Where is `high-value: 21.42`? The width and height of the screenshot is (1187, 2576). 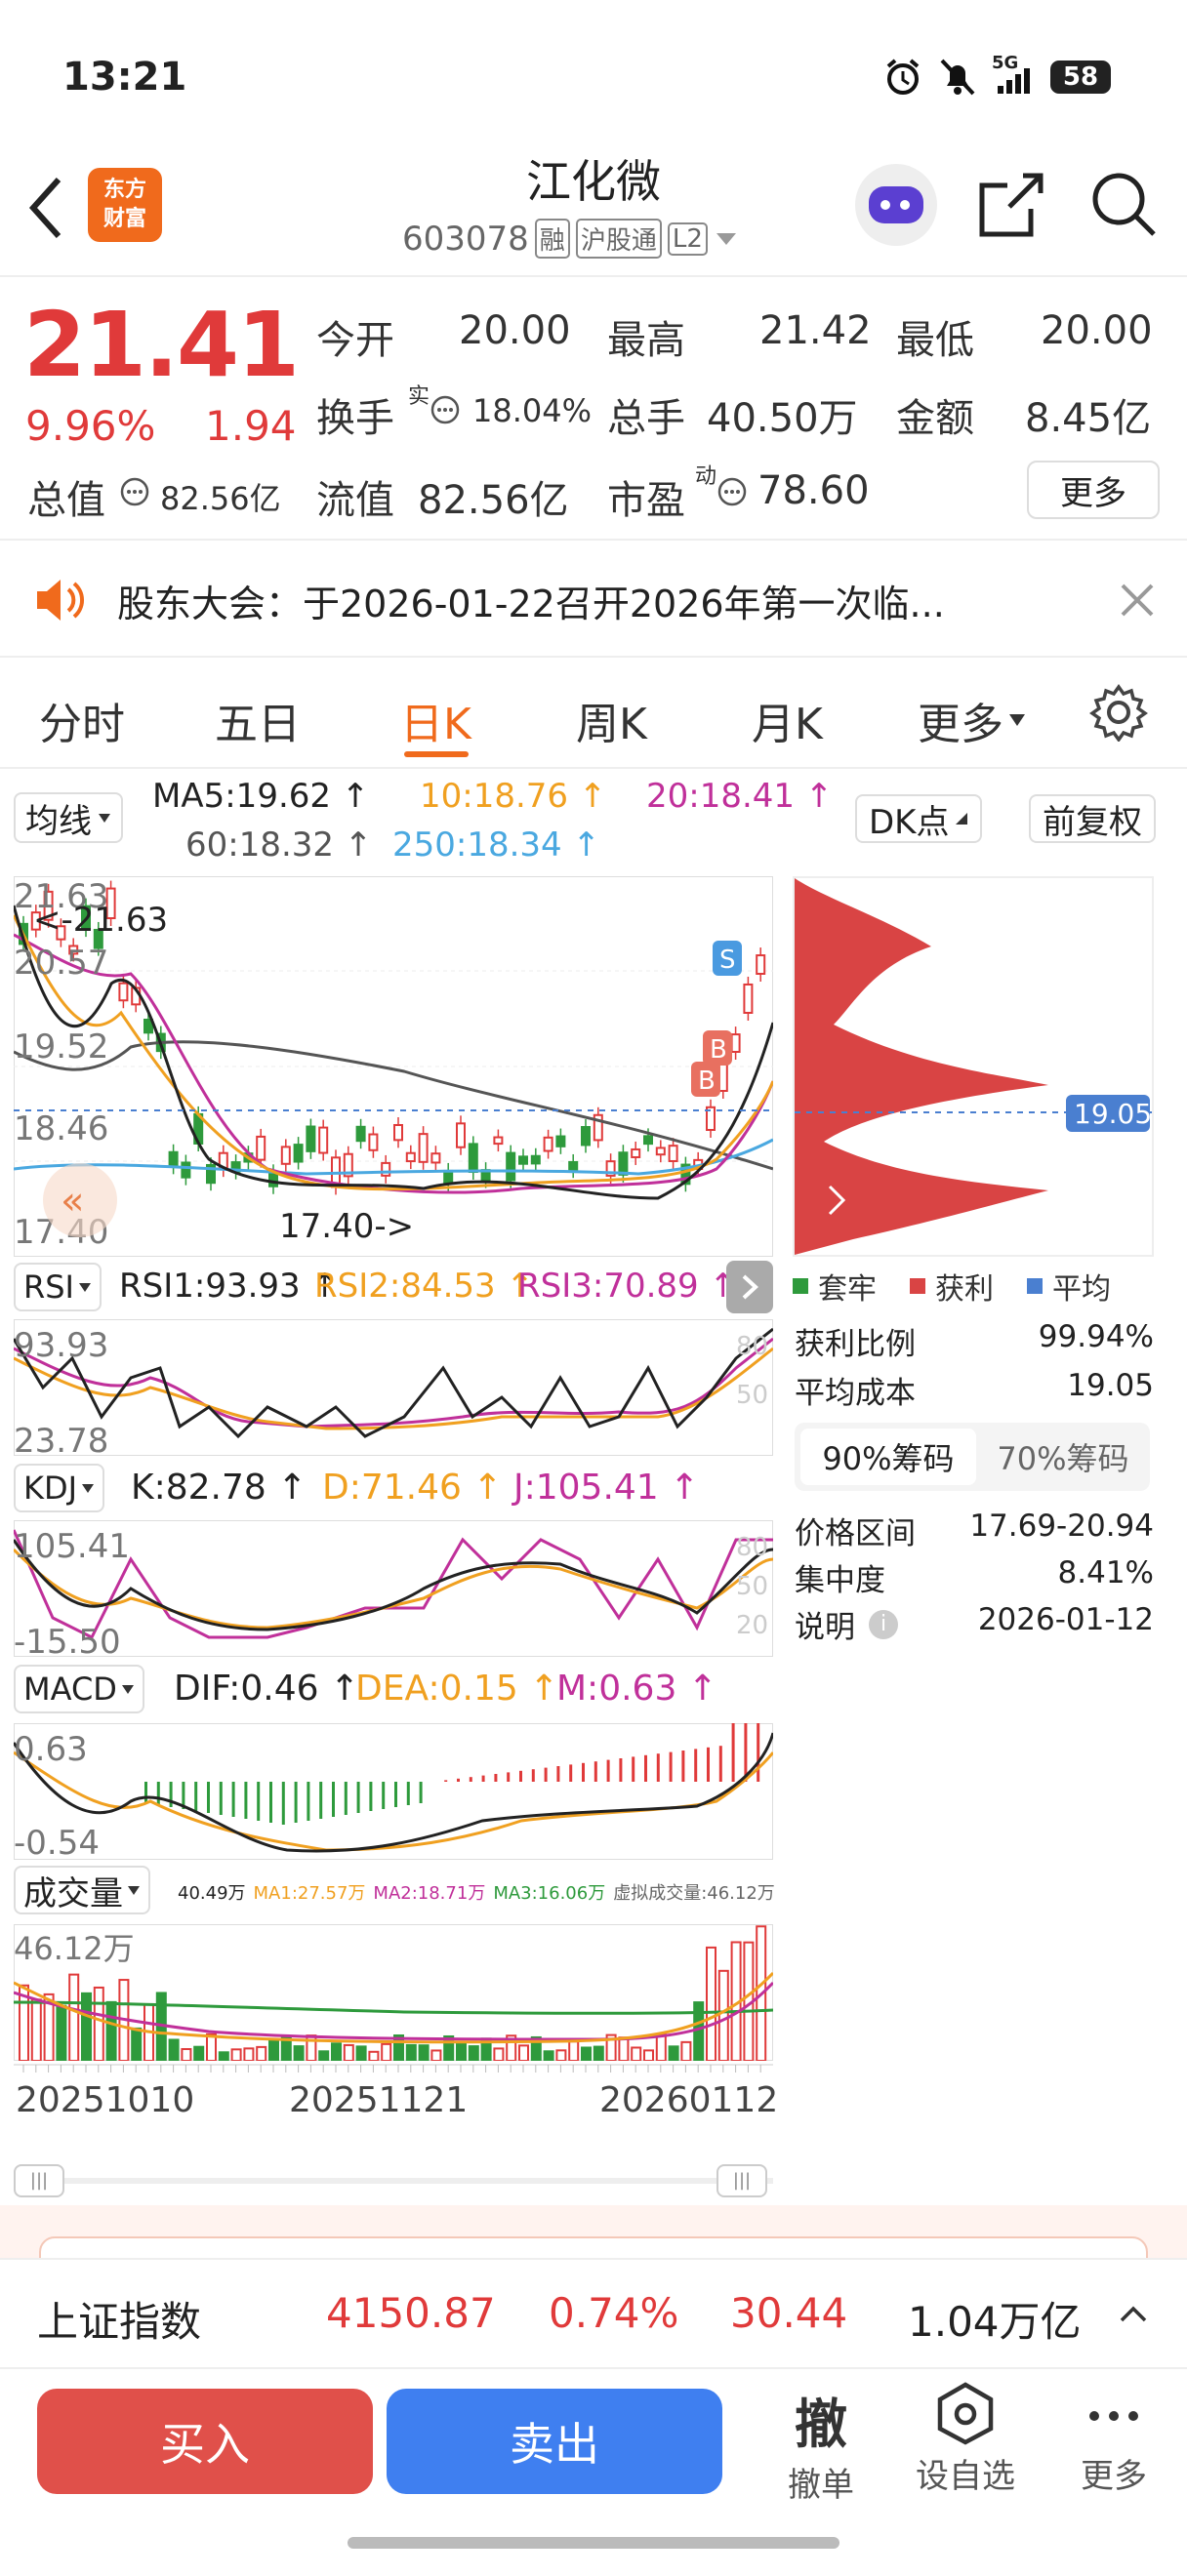
high-value: 21.42 is located at coordinates (815, 330).